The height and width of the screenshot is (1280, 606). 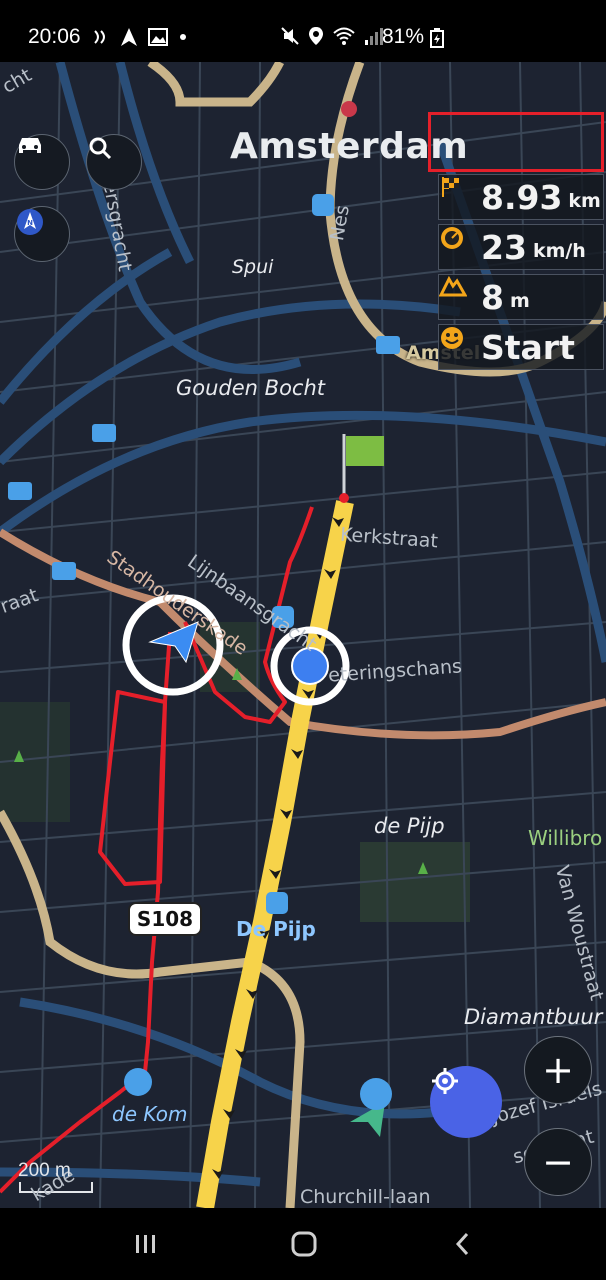 What do you see at coordinates (492, 297) in the screenshot?
I see `elevation-value: 8` at bounding box center [492, 297].